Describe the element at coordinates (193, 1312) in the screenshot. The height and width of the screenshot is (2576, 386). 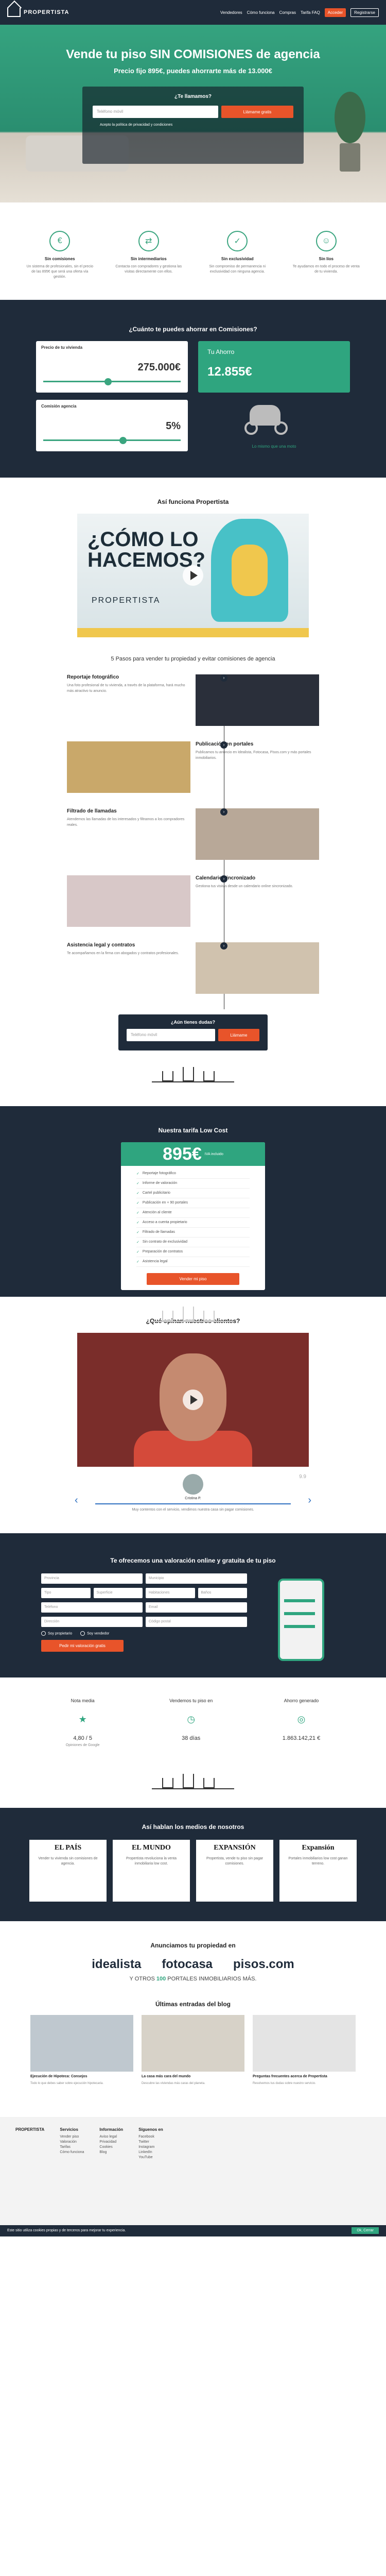
I see `houses-icon` at that location.